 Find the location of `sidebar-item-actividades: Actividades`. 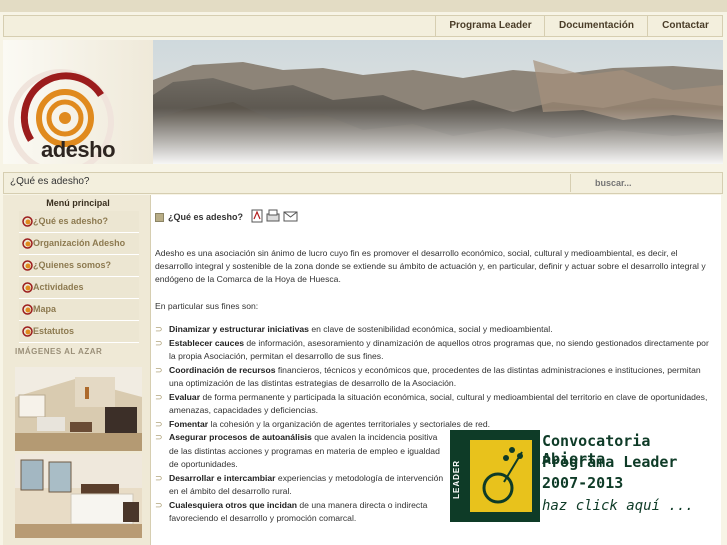

sidebar-item-actividades: Actividades is located at coordinates (79, 288).